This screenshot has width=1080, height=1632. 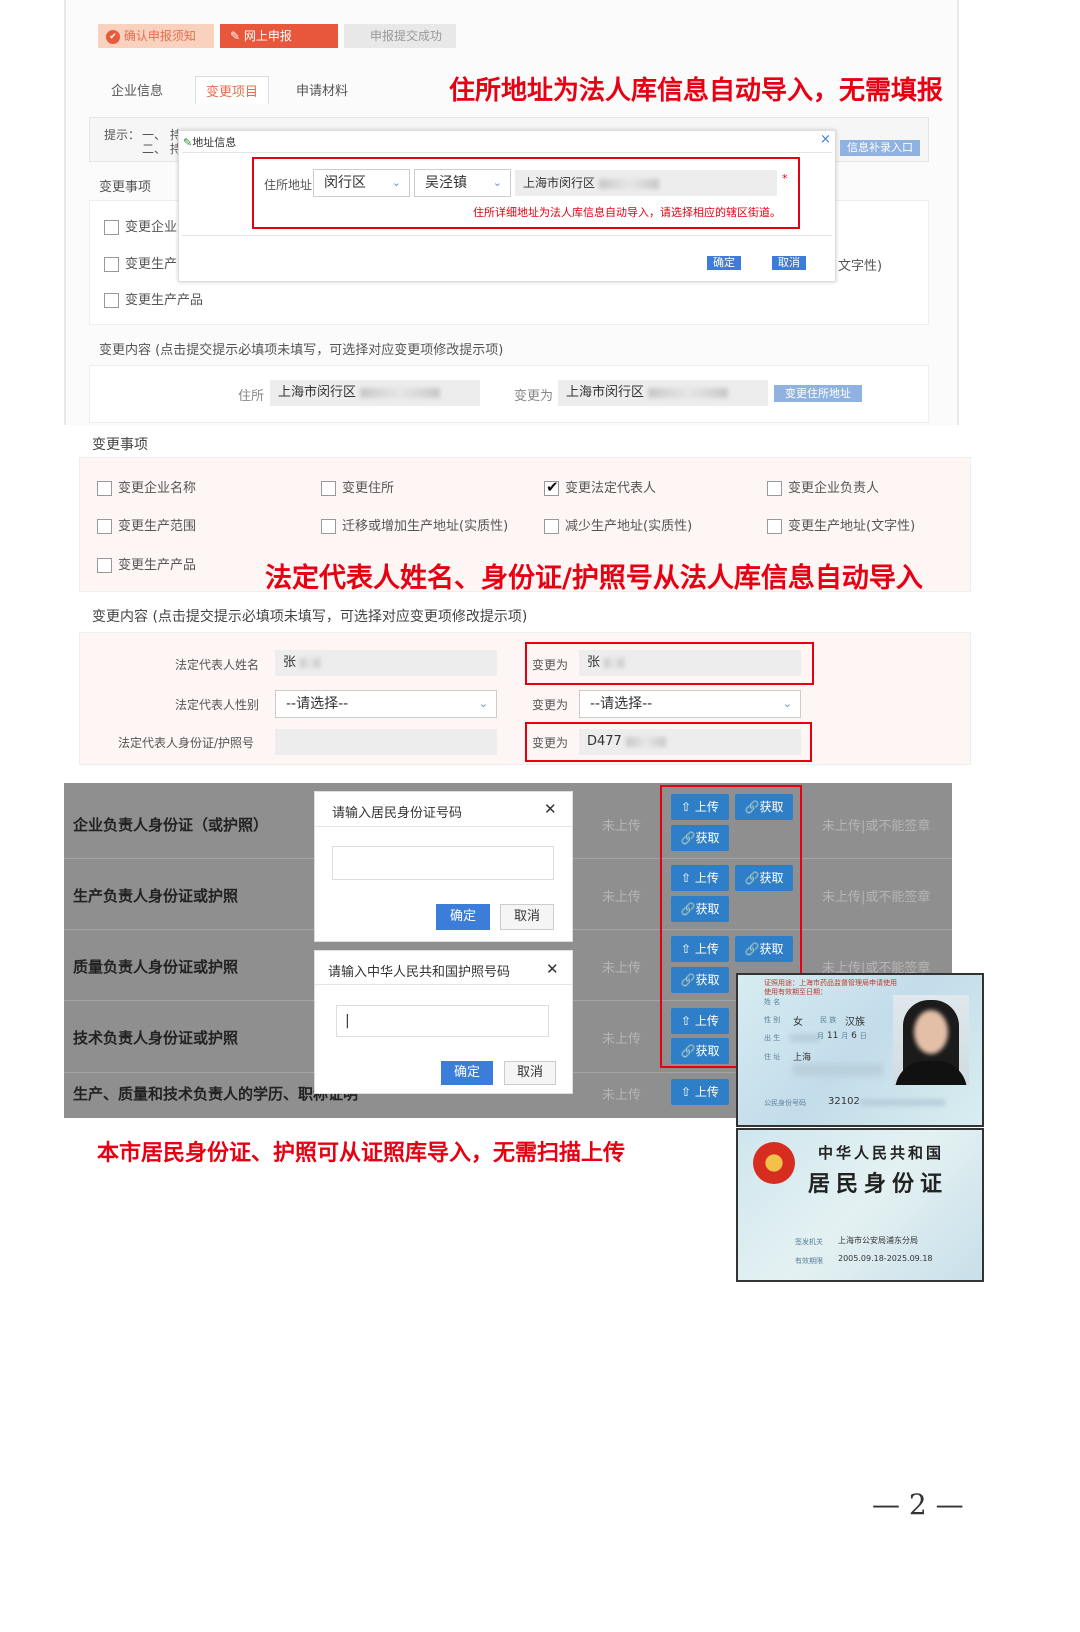 What do you see at coordinates (146, 563) in the screenshot?
I see `item-change-products: 变更生产产品` at bounding box center [146, 563].